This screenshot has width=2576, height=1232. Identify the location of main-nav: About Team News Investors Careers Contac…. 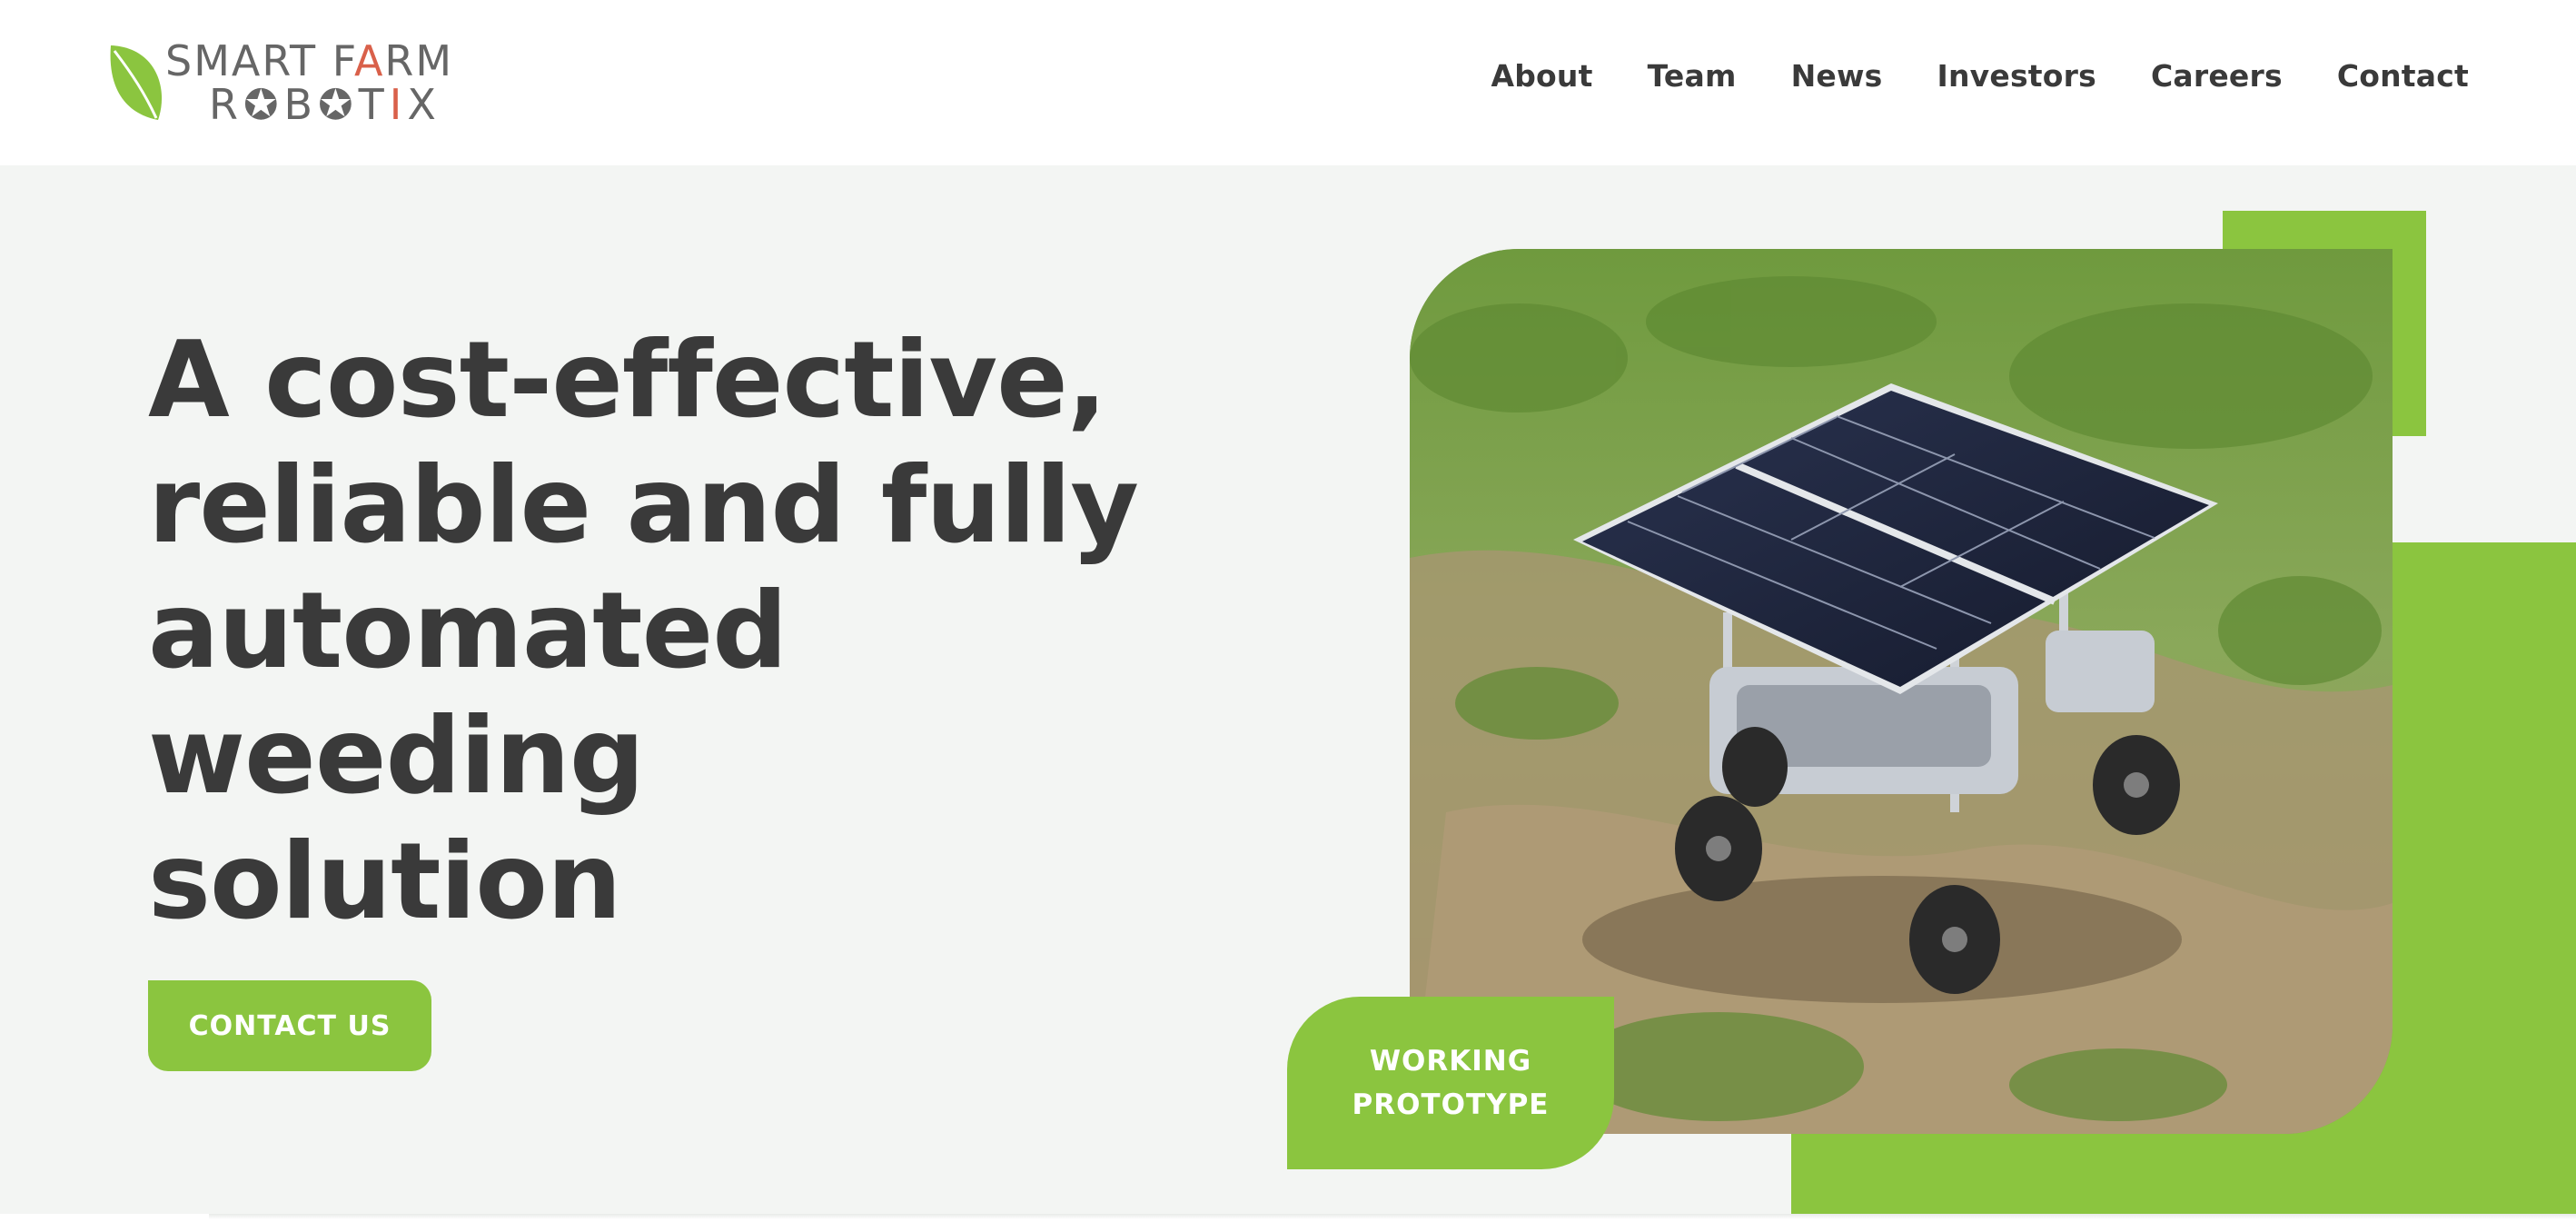
(1980, 76).